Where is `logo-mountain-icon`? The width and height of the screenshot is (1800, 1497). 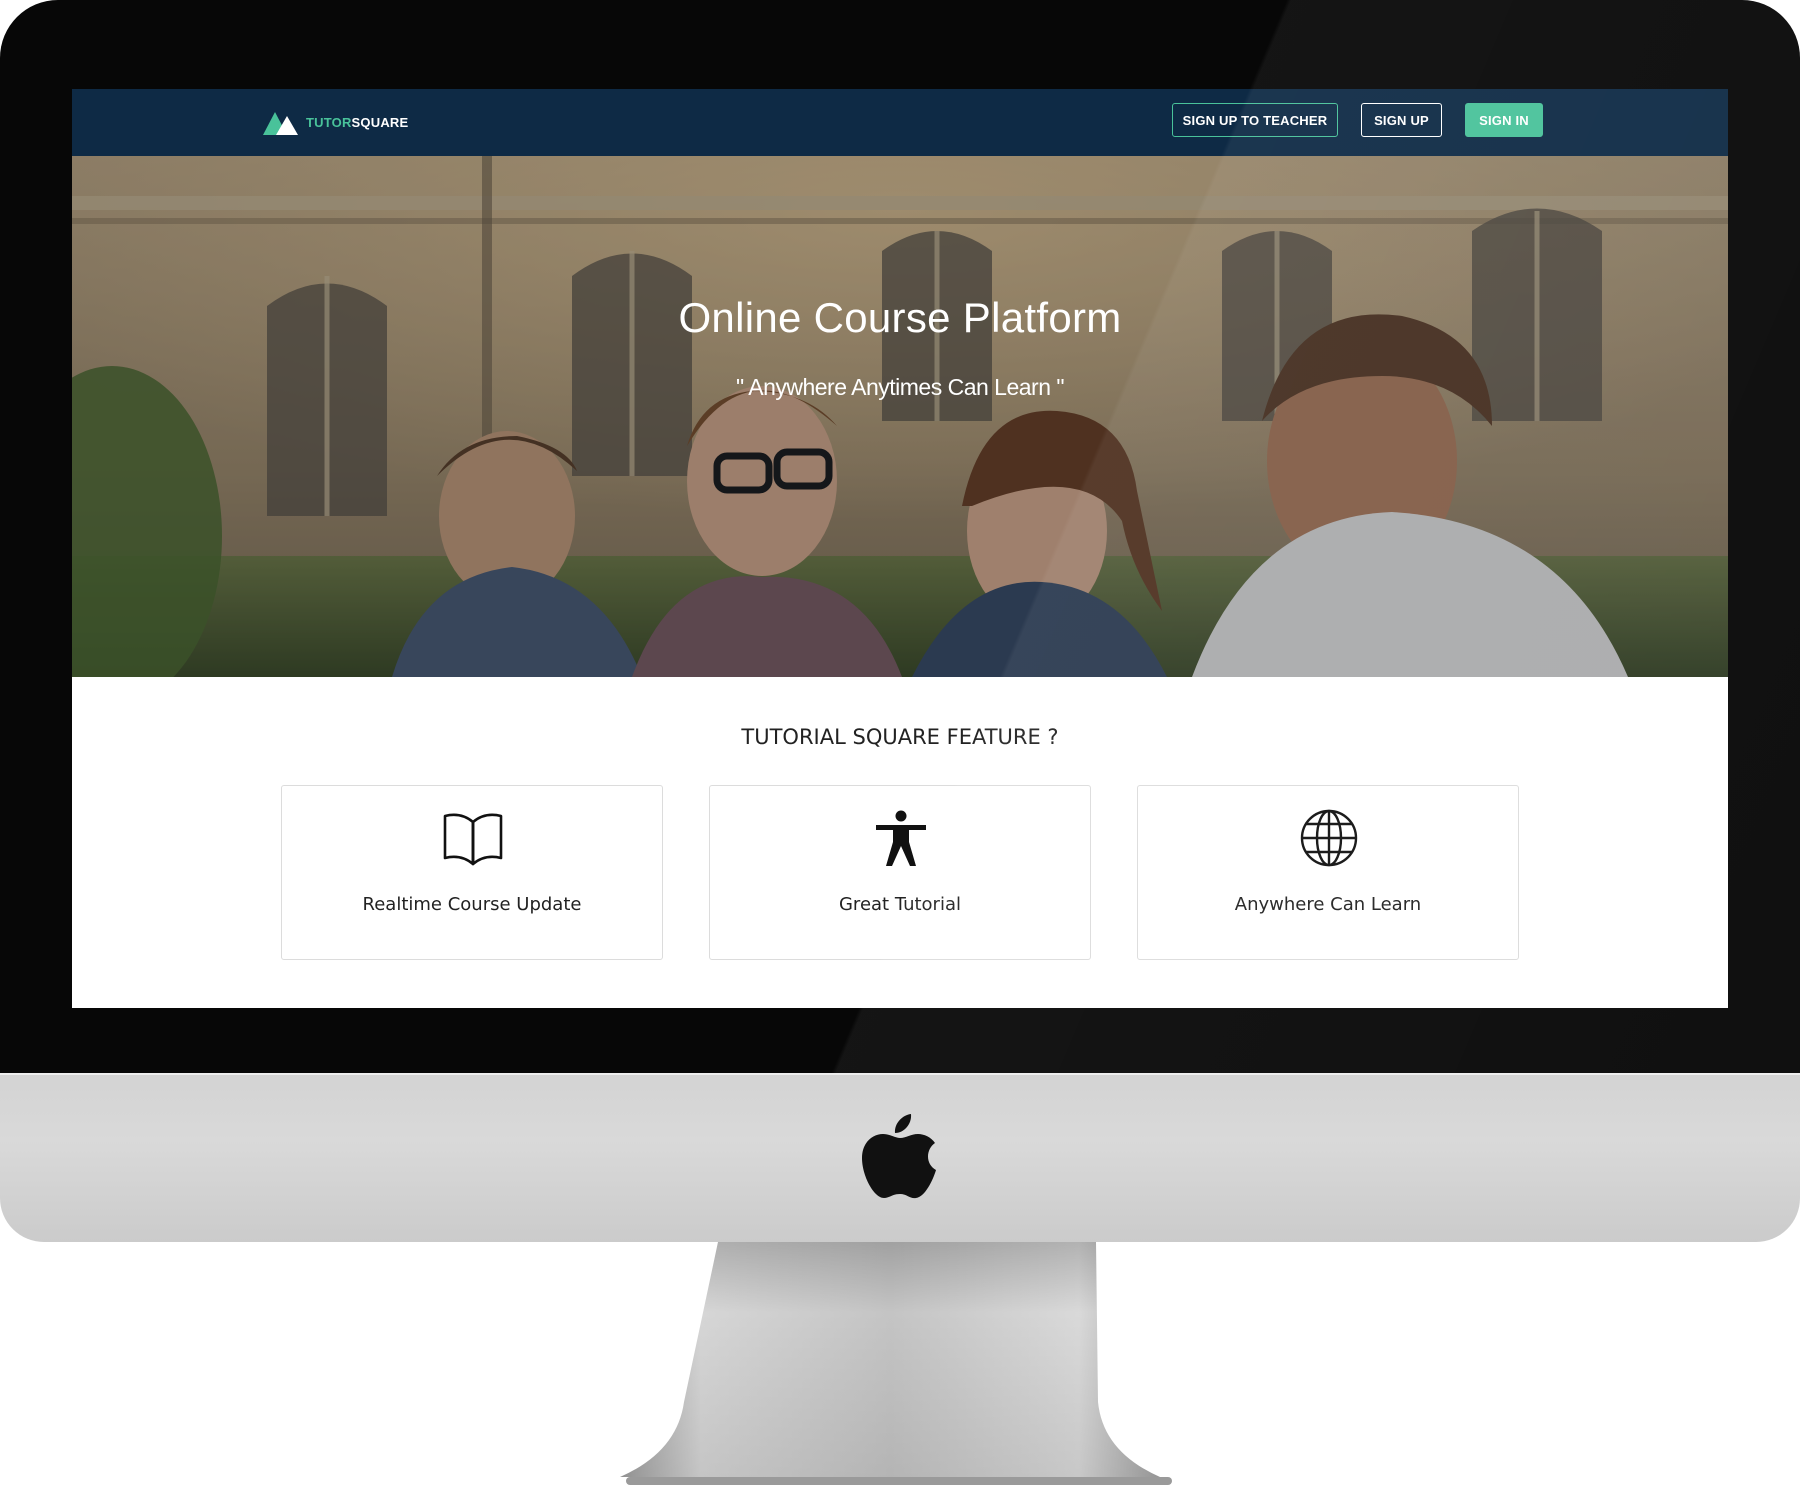 logo-mountain-icon is located at coordinates (280, 123).